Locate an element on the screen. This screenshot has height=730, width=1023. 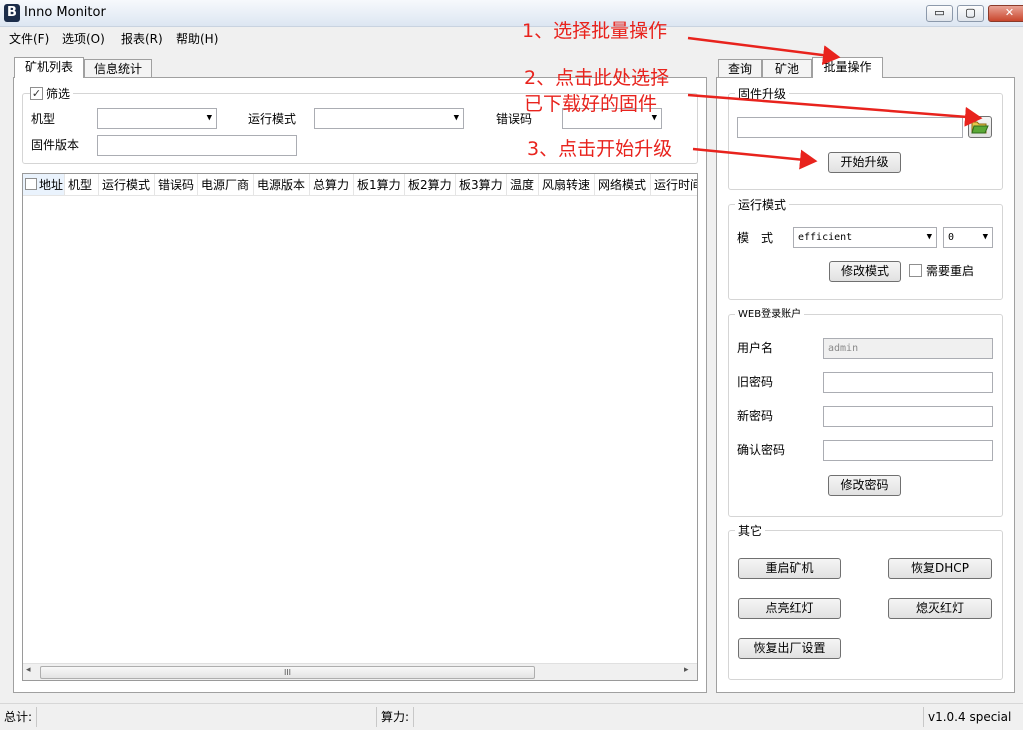
column-header-model: 机型 is located at coordinates (82, 184).